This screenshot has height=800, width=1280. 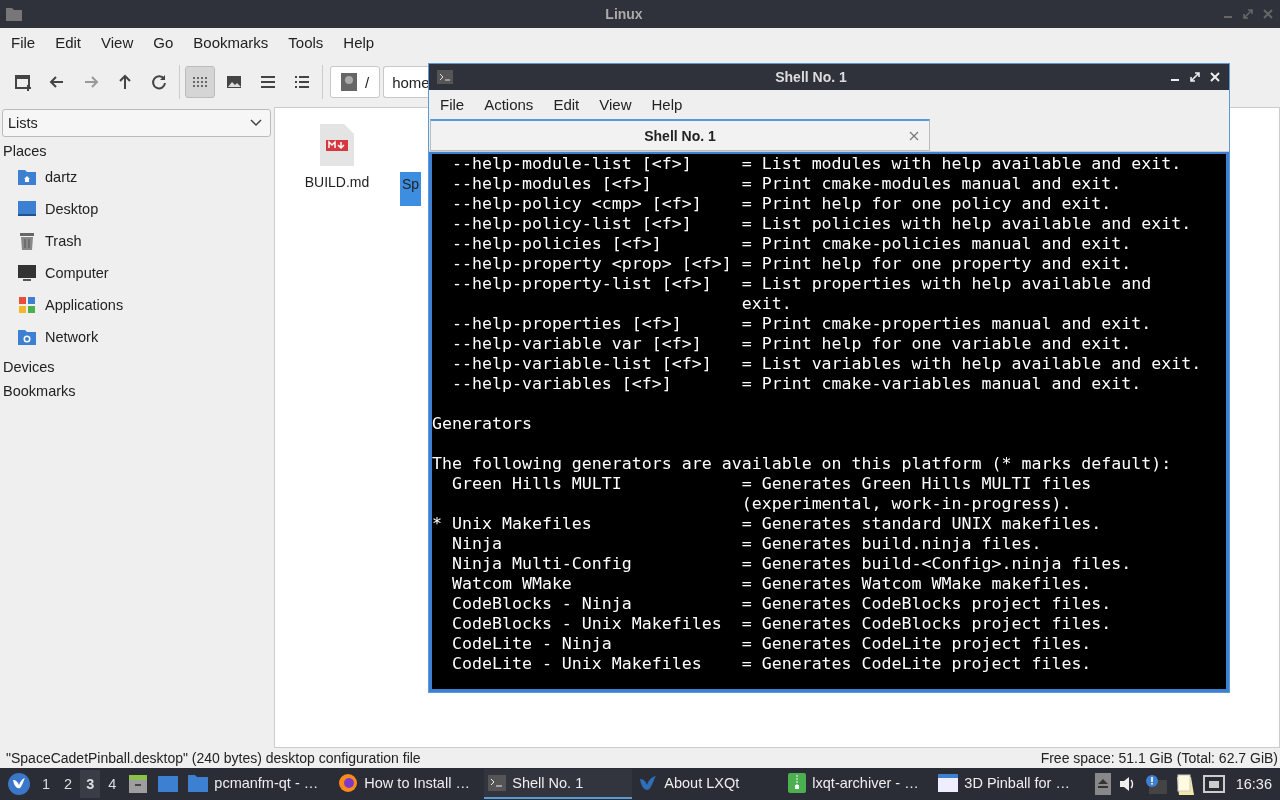 I want to click on tab: Shell No. 1, so click(x=680, y=135).